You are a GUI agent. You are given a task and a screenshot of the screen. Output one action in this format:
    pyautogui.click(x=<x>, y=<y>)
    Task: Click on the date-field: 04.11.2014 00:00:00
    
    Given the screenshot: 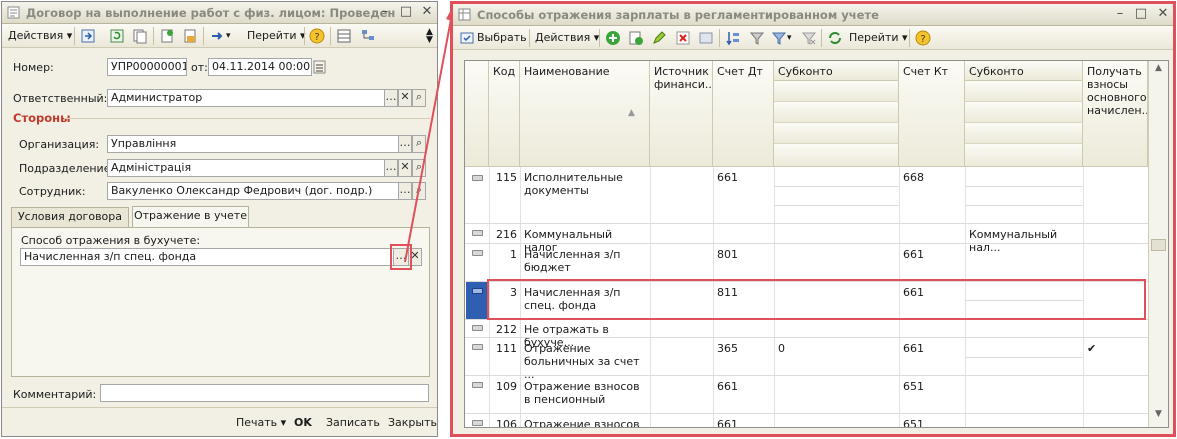 What is the action you would take?
    pyautogui.click(x=260, y=67)
    